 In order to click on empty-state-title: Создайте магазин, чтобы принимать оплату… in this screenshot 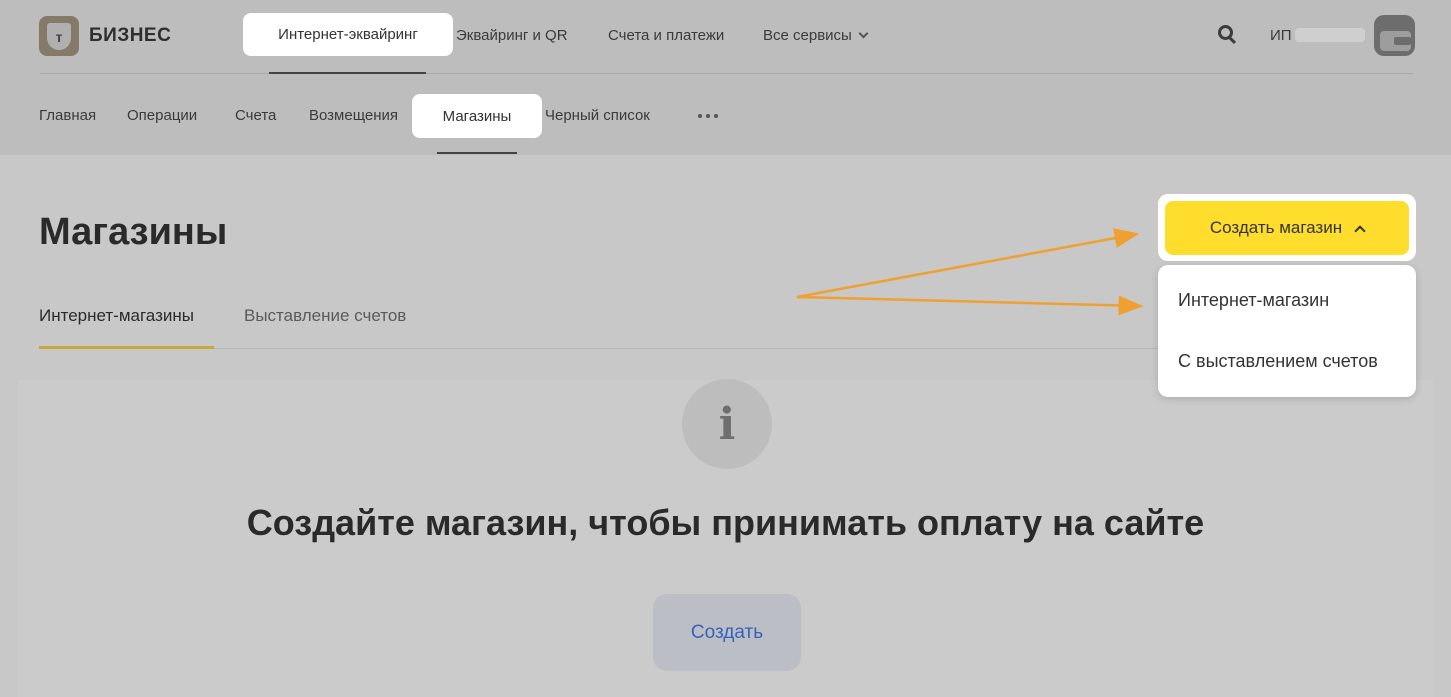, I will do `click(725, 522)`.